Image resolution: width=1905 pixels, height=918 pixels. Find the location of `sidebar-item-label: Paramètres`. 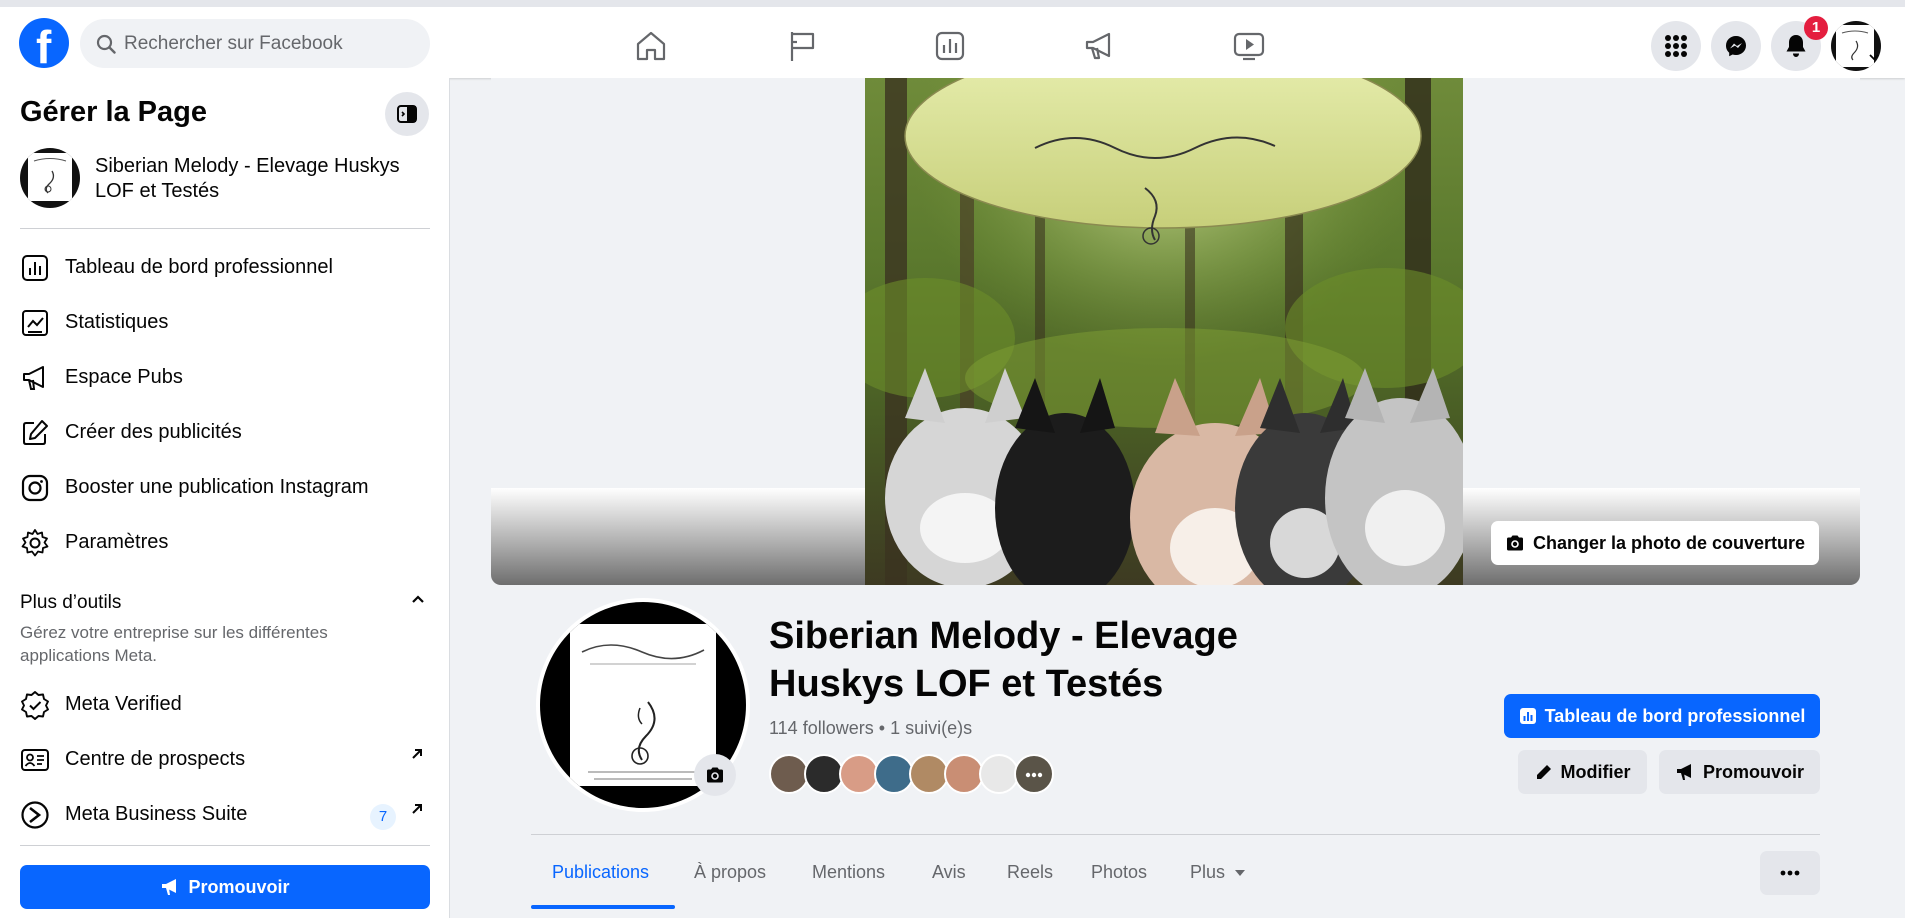

sidebar-item-label: Paramètres is located at coordinates (117, 542).